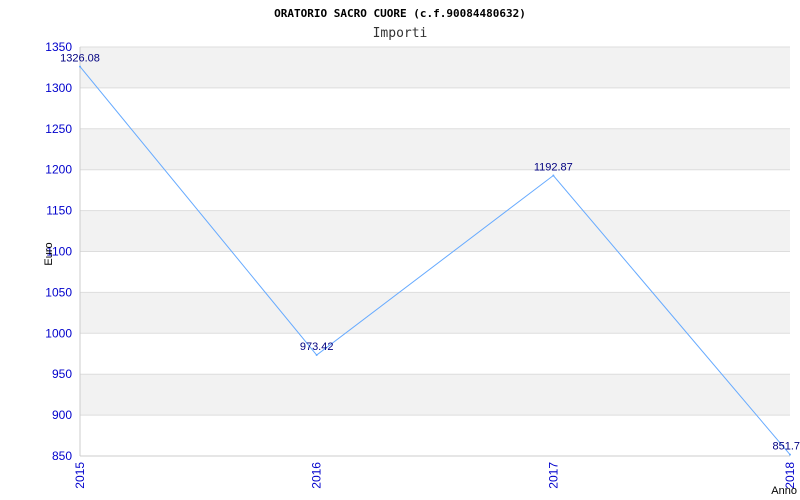 The width and height of the screenshot is (800, 500). I want to click on y-tick-label: 1200, so click(58, 170).